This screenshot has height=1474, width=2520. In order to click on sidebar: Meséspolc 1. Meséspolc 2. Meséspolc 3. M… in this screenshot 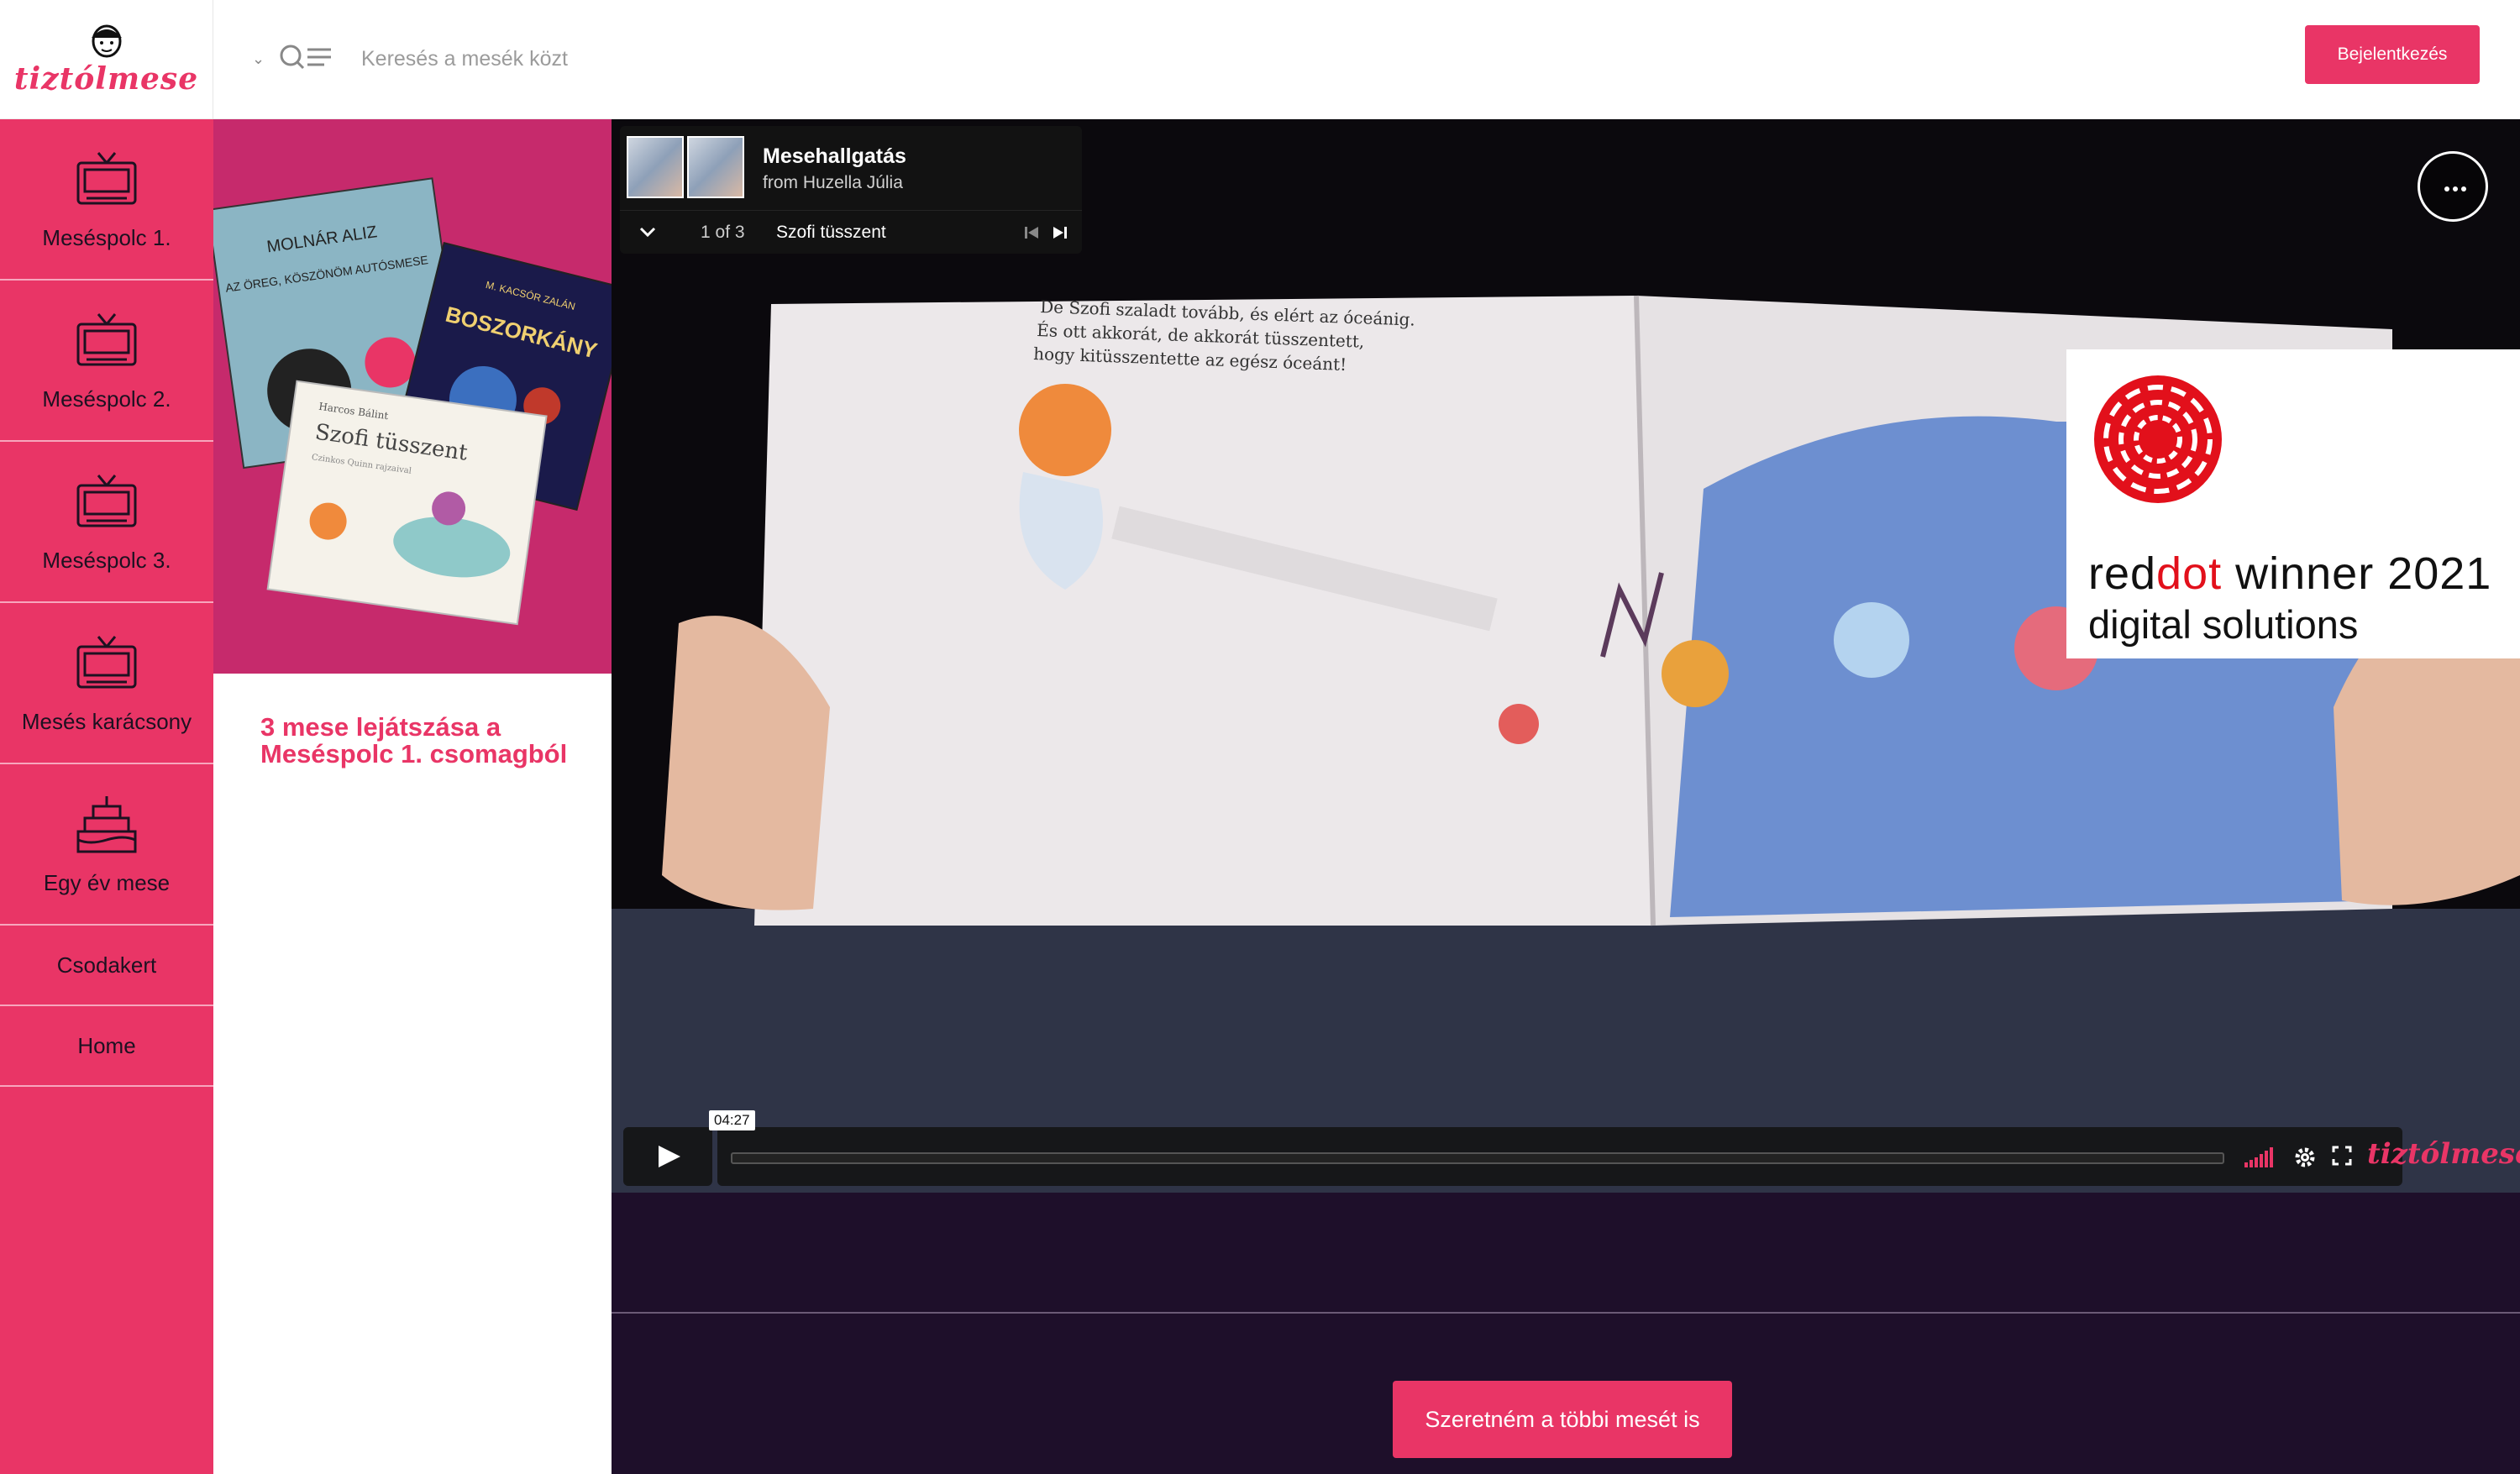, I will do `click(106, 797)`.